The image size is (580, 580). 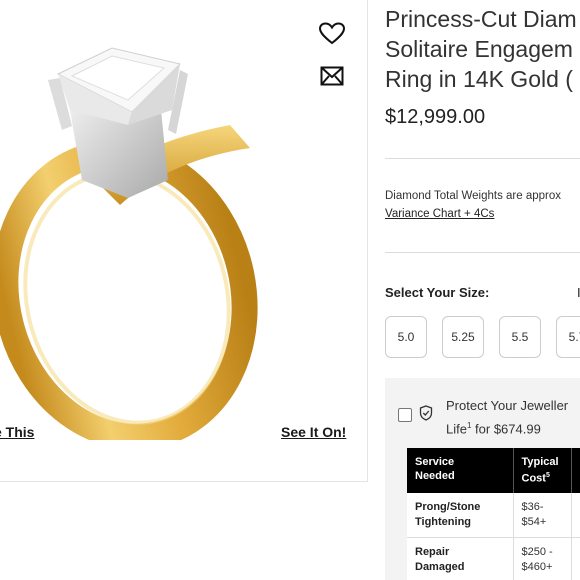 What do you see at coordinates (332, 34) in the screenshot?
I see `heart-icon` at bounding box center [332, 34].